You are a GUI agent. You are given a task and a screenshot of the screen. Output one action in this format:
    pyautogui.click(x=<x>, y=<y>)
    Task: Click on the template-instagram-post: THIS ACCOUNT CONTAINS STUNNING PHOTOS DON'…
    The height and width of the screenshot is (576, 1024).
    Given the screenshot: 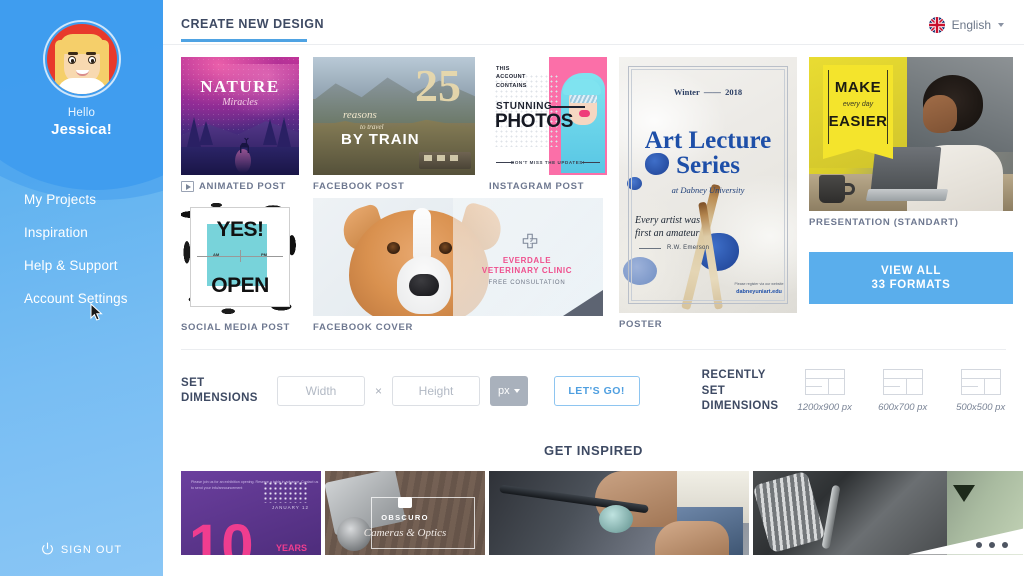 What is the action you would take?
    pyautogui.click(x=548, y=124)
    